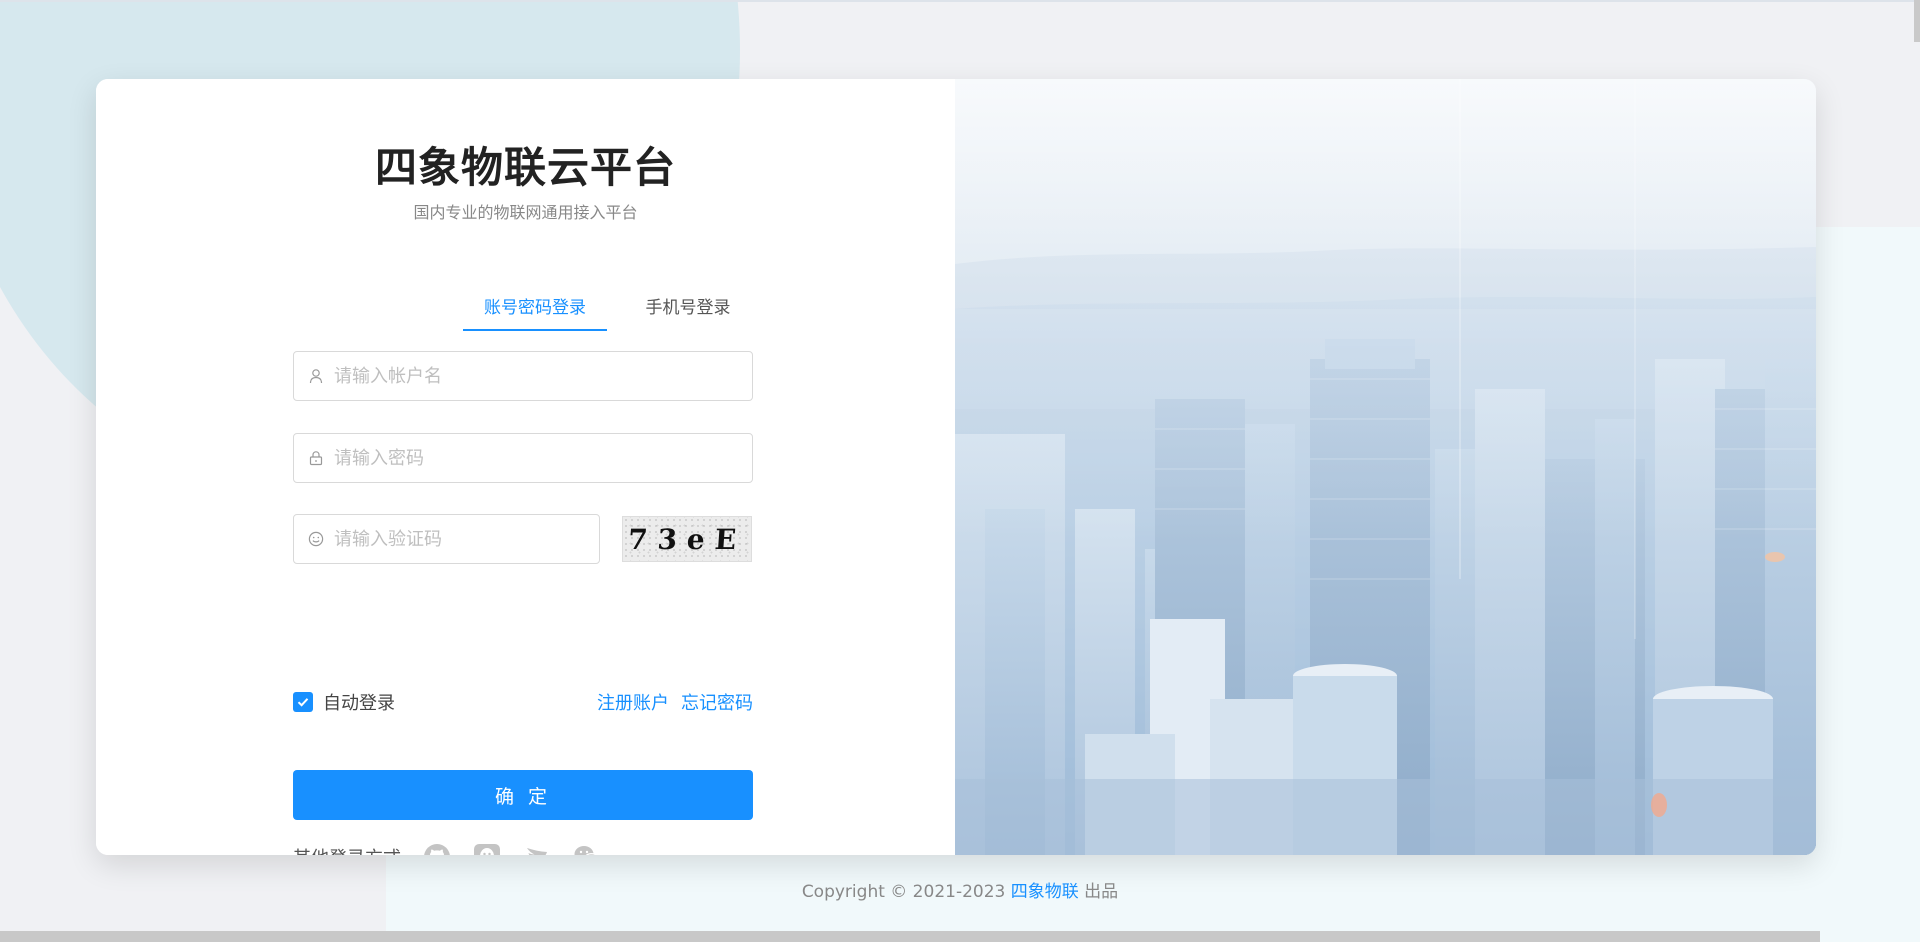  What do you see at coordinates (1917, 21) in the screenshot?
I see `vertical-scrollbar` at bounding box center [1917, 21].